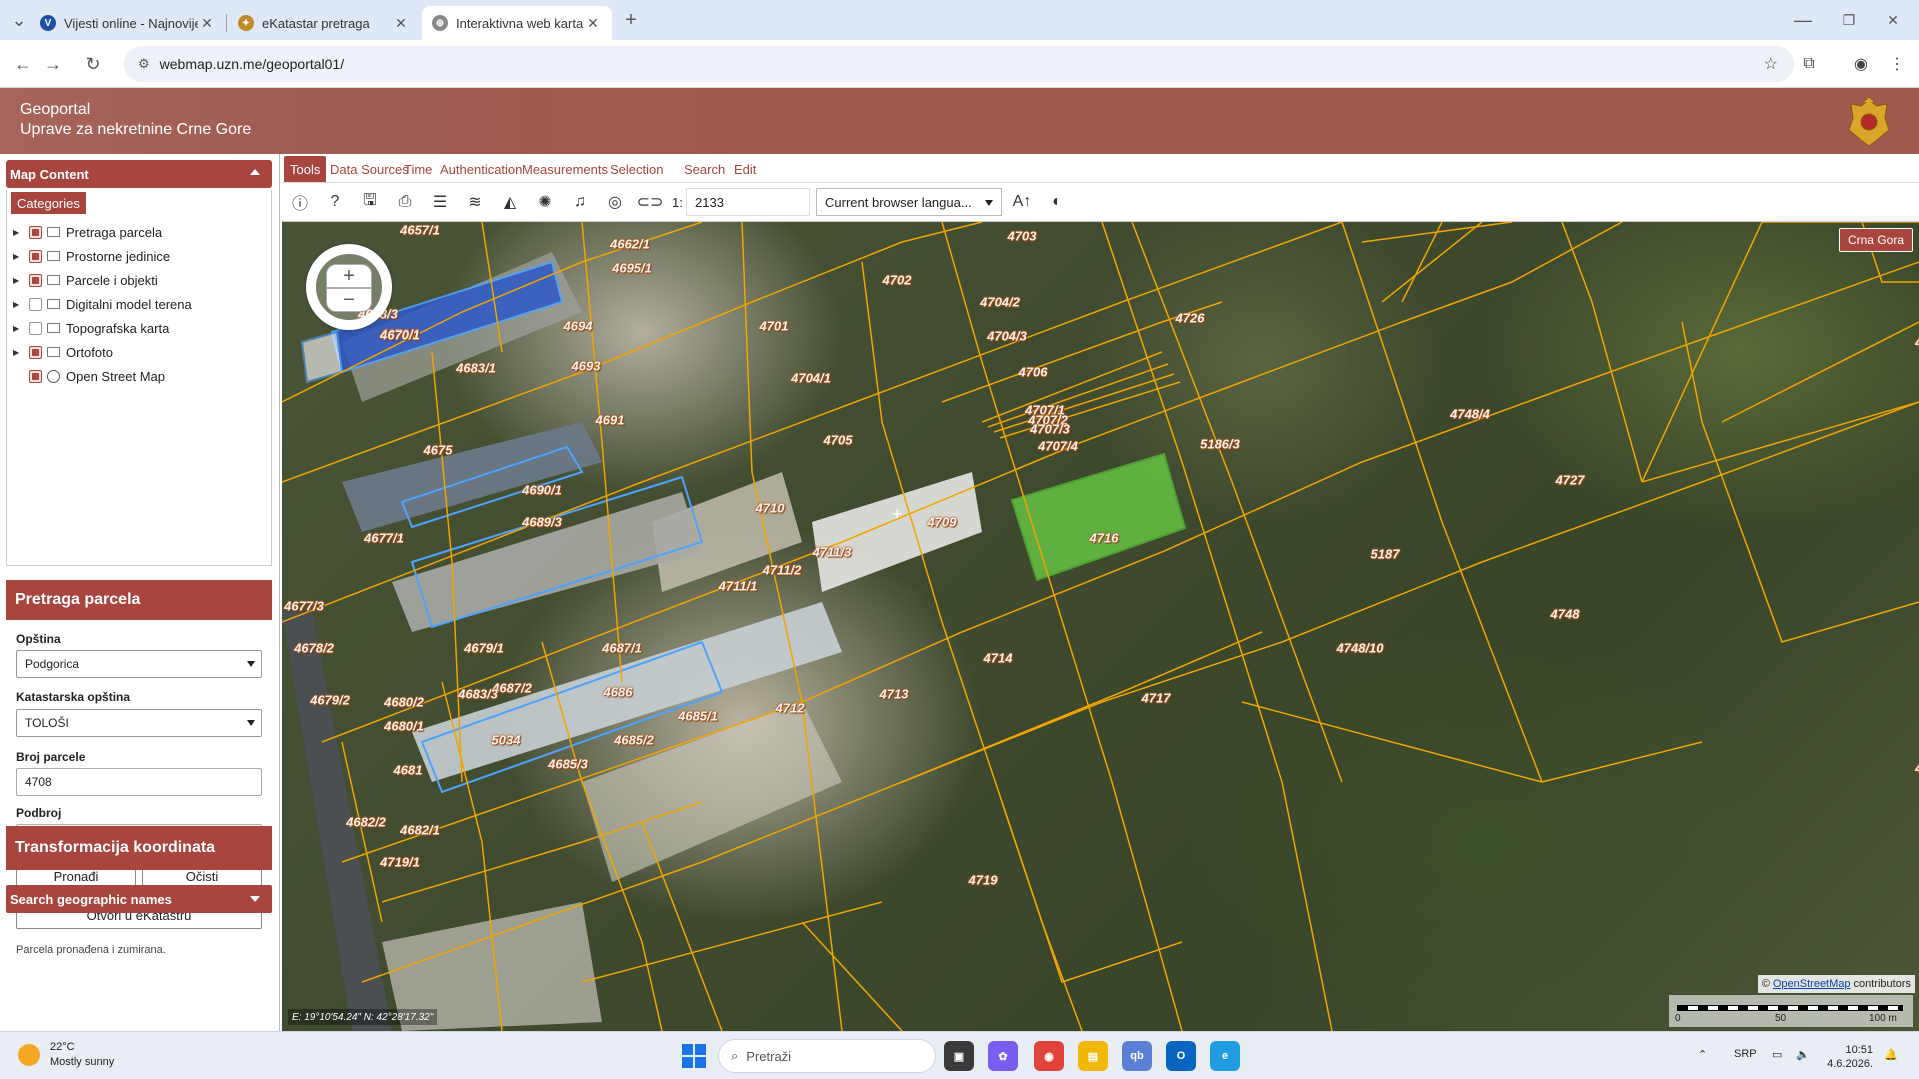  I want to click on layer-item: ▶ Pretraga parcela, so click(87, 232).